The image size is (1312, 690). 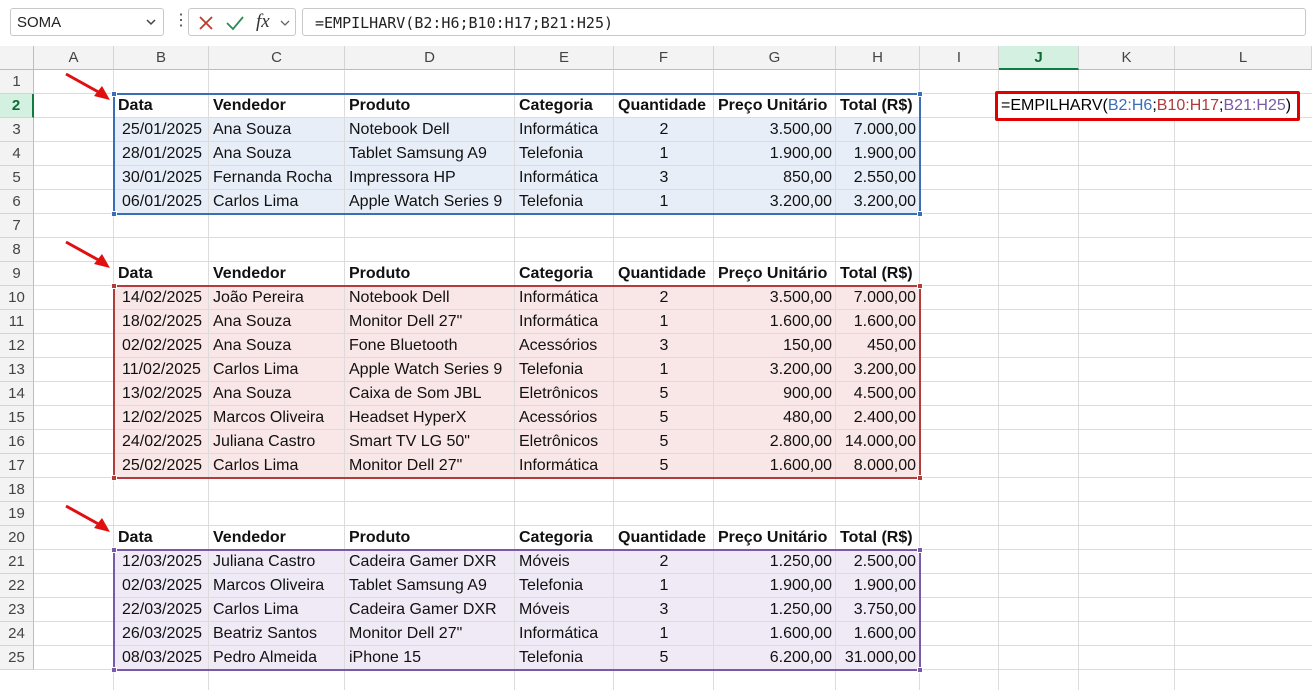 What do you see at coordinates (161, 418) in the screenshot?
I see `table-2-cell: 12/02/2025` at bounding box center [161, 418].